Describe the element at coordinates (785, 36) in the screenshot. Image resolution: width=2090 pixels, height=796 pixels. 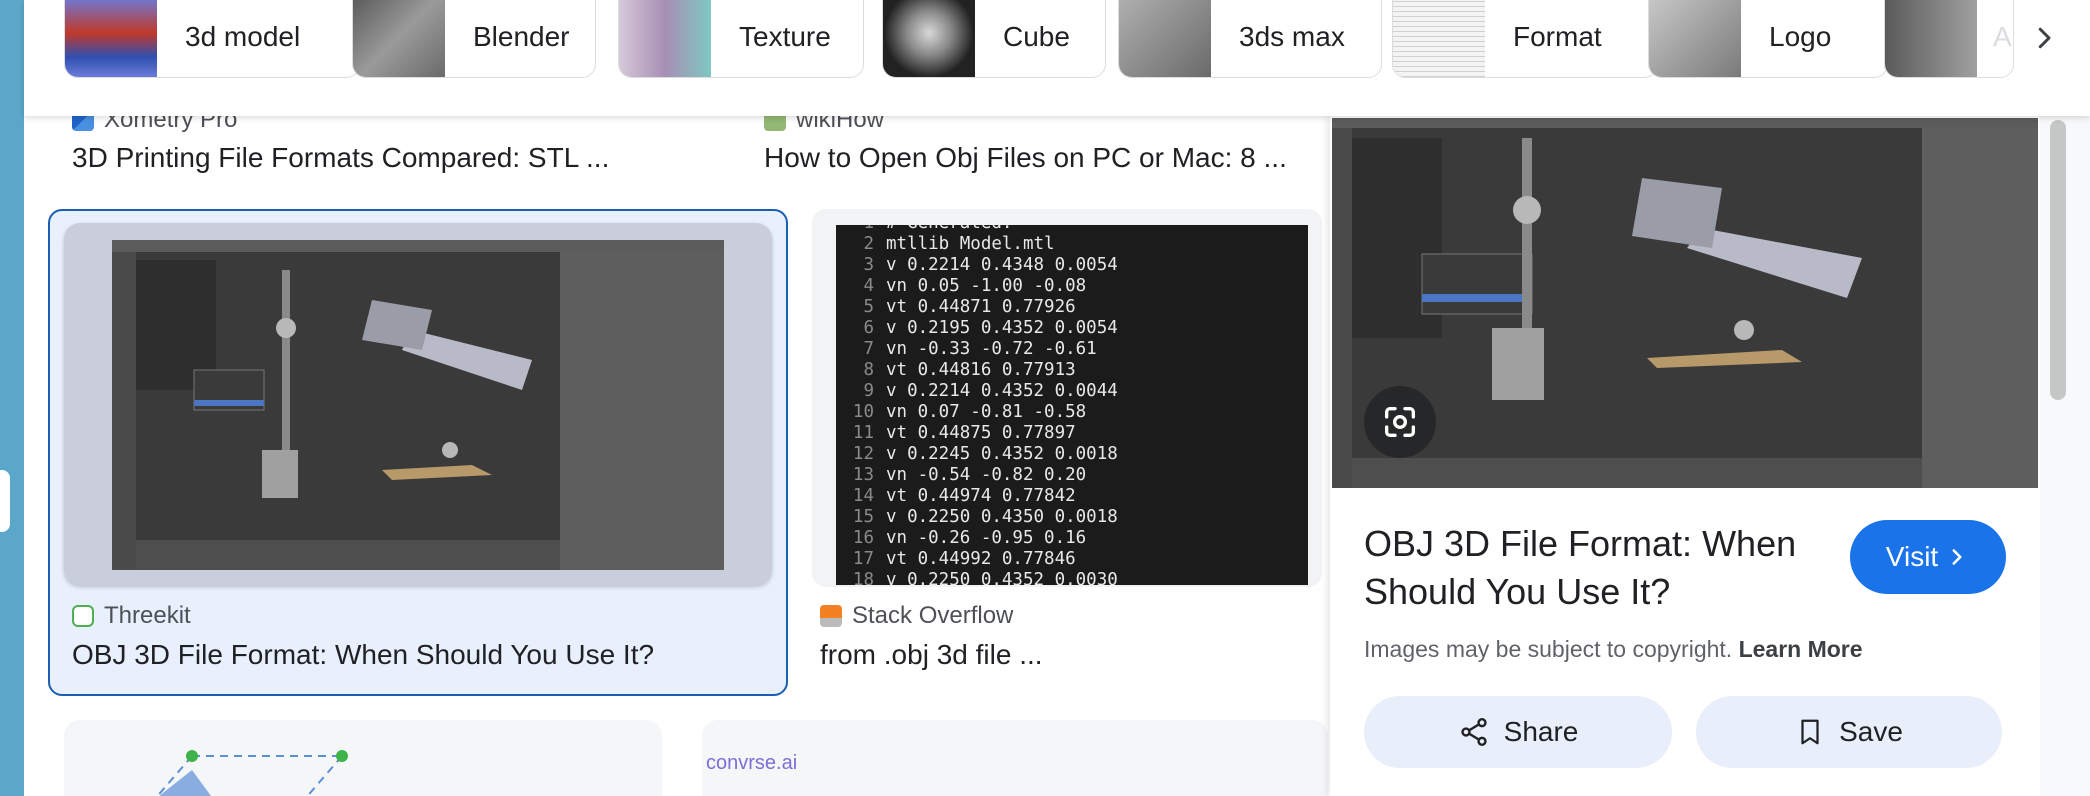
I see `chip-label: Texture` at that location.